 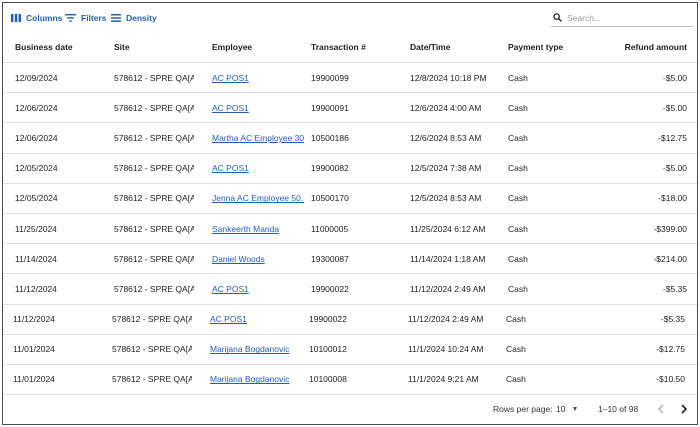 I want to click on transaction-cell: 10500186, so click(x=330, y=137).